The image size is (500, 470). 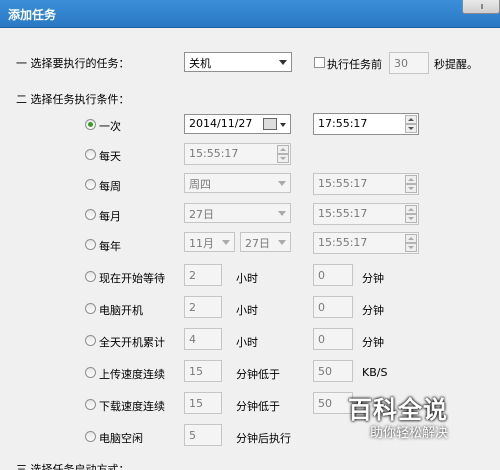 I want to click on radio-daily, so click(x=90, y=154).